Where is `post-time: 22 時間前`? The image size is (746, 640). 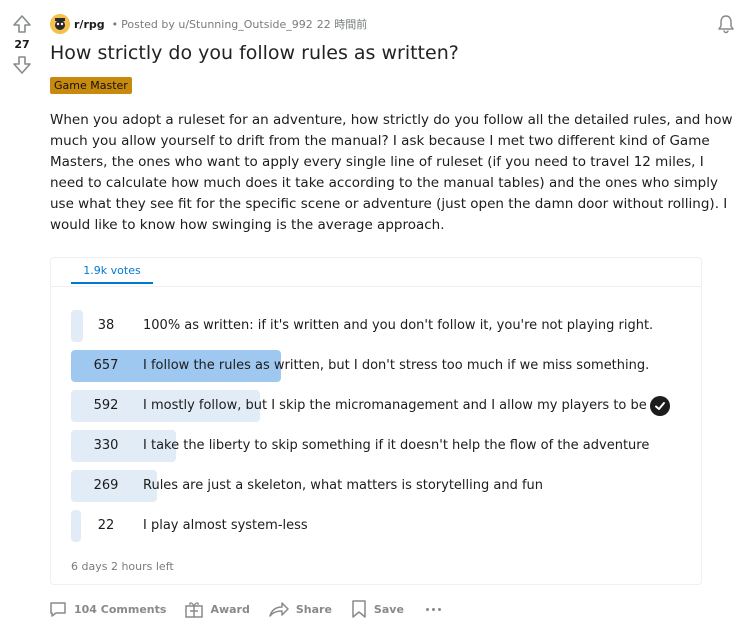
post-time: 22 時間前 is located at coordinates (342, 24).